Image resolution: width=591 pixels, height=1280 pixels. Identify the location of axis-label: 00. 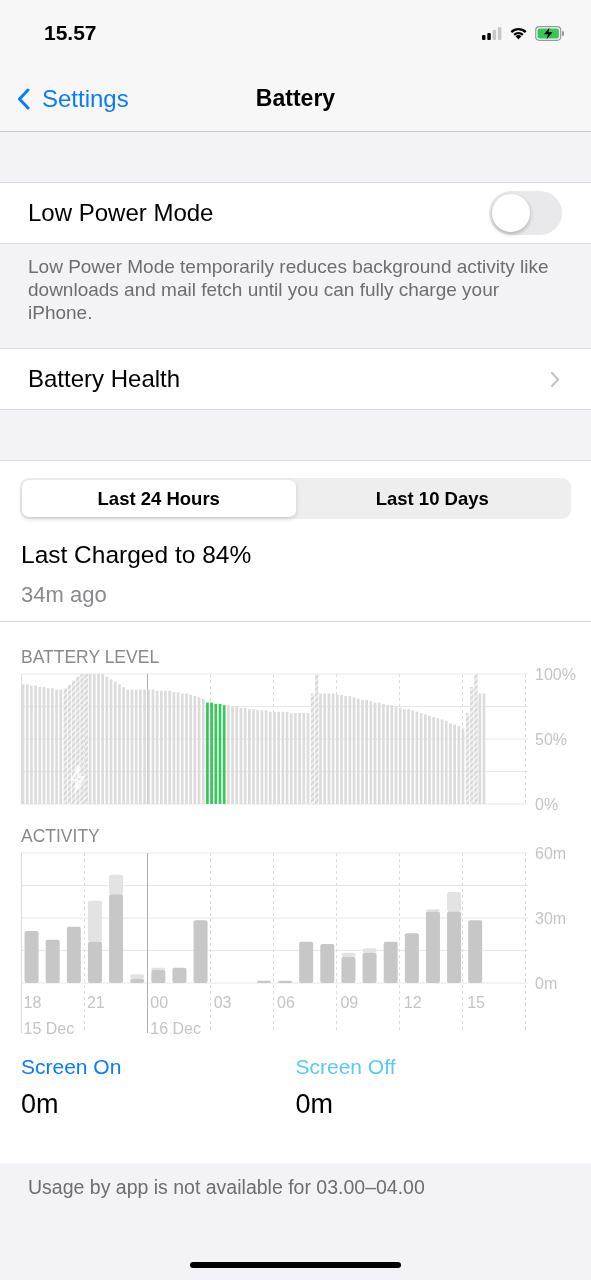
(159, 1002).